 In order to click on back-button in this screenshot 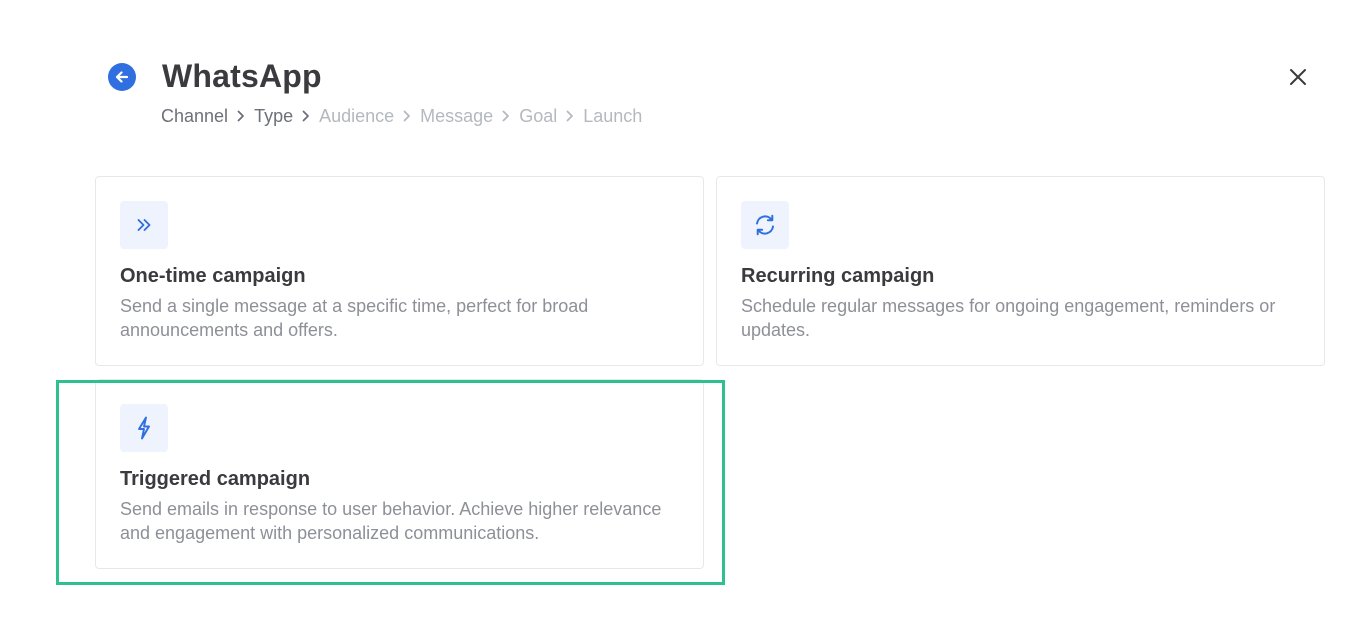, I will do `click(122, 77)`.